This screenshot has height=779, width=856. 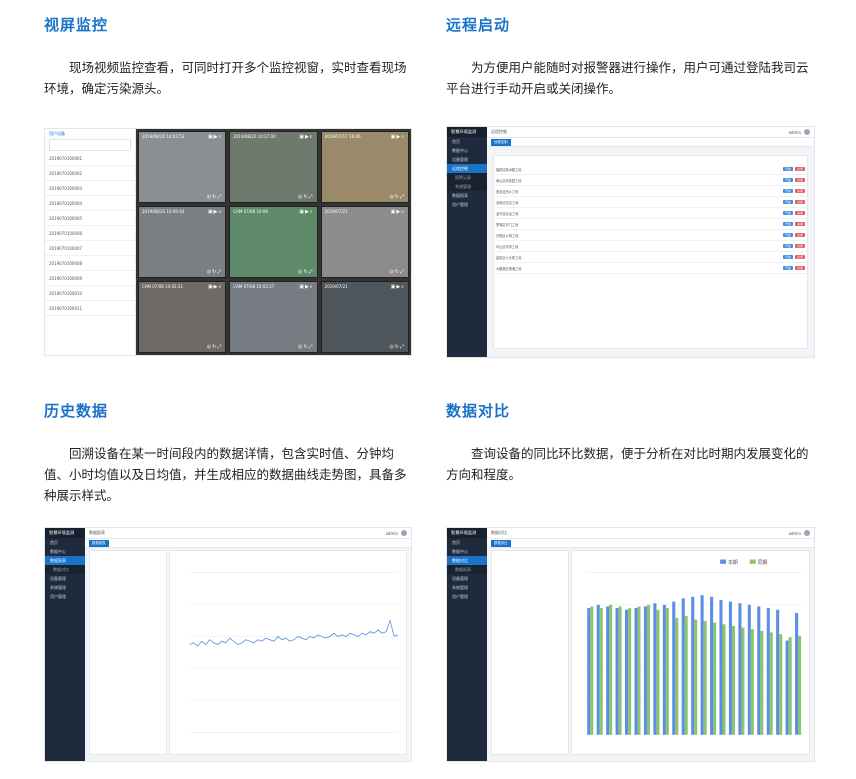 I want to click on camera-view: 2019/07/17 16:46 ▣▶⌕ ◎↻⤢, so click(x=364, y=167).